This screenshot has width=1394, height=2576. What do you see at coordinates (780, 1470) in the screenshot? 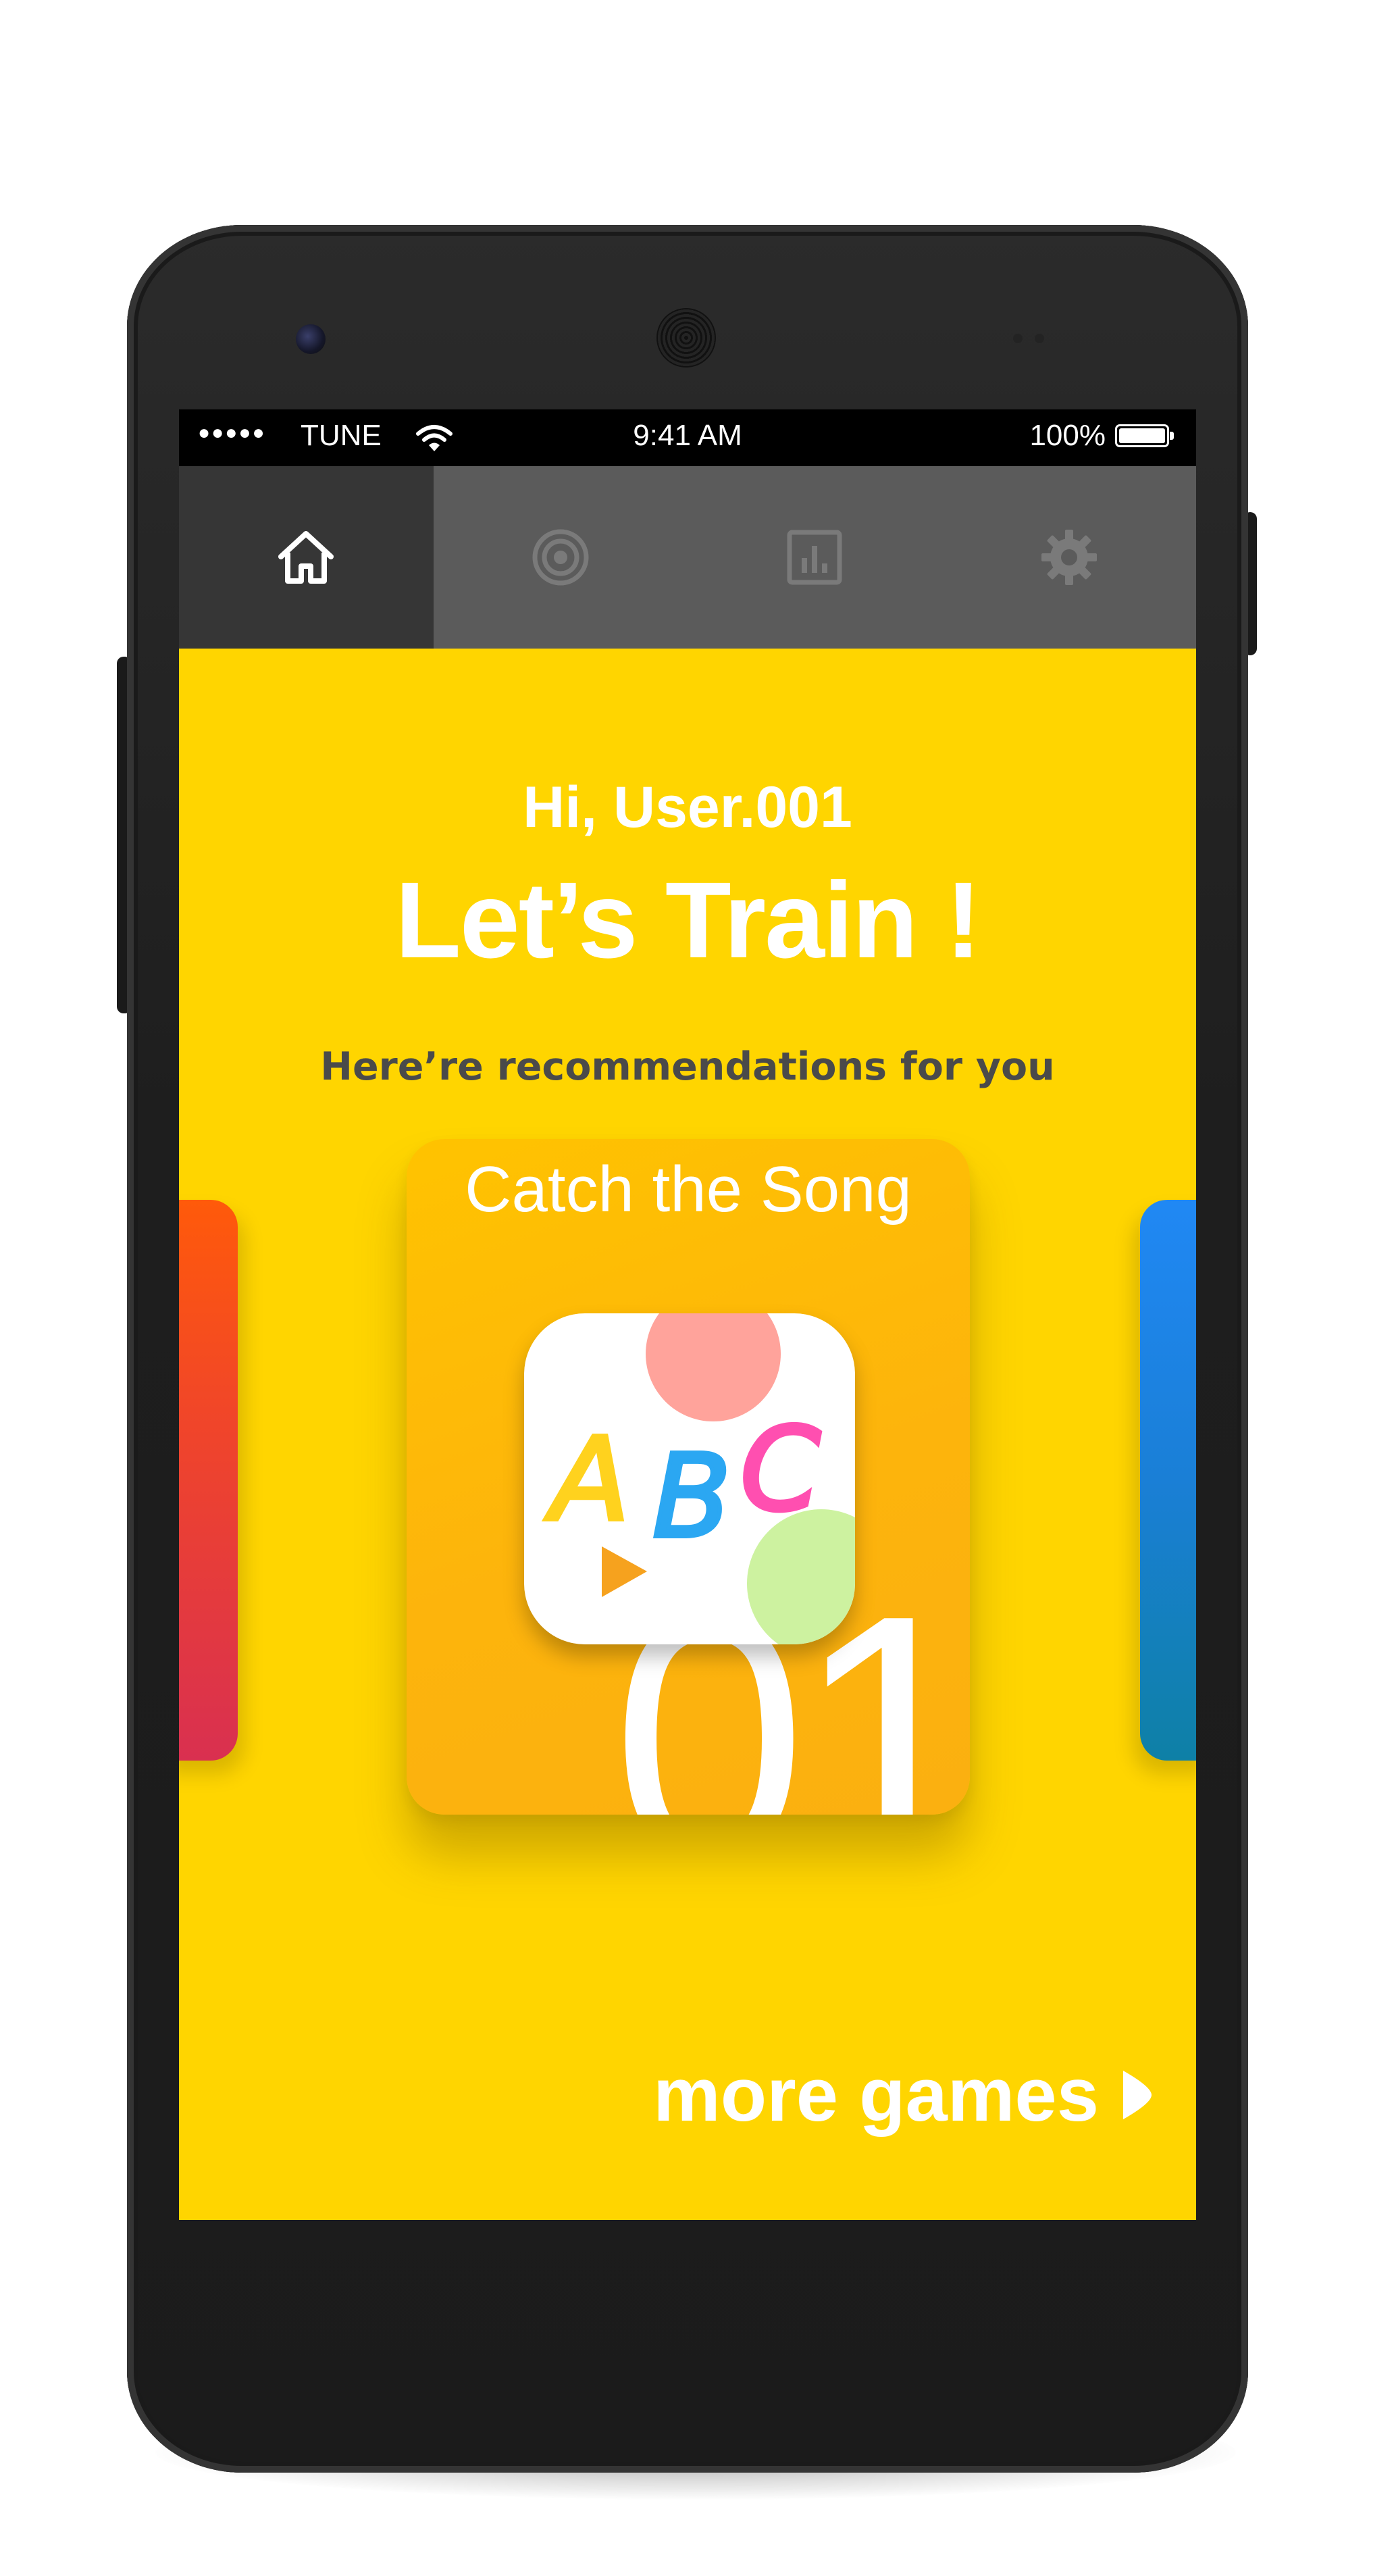
I see `abc-letter-c: C` at bounding box center [780, 1470].